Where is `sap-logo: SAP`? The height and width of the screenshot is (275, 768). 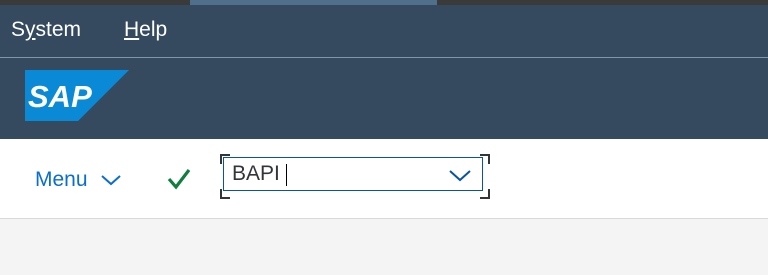 sap-logo: SAP is located at coordinates (77, 95).